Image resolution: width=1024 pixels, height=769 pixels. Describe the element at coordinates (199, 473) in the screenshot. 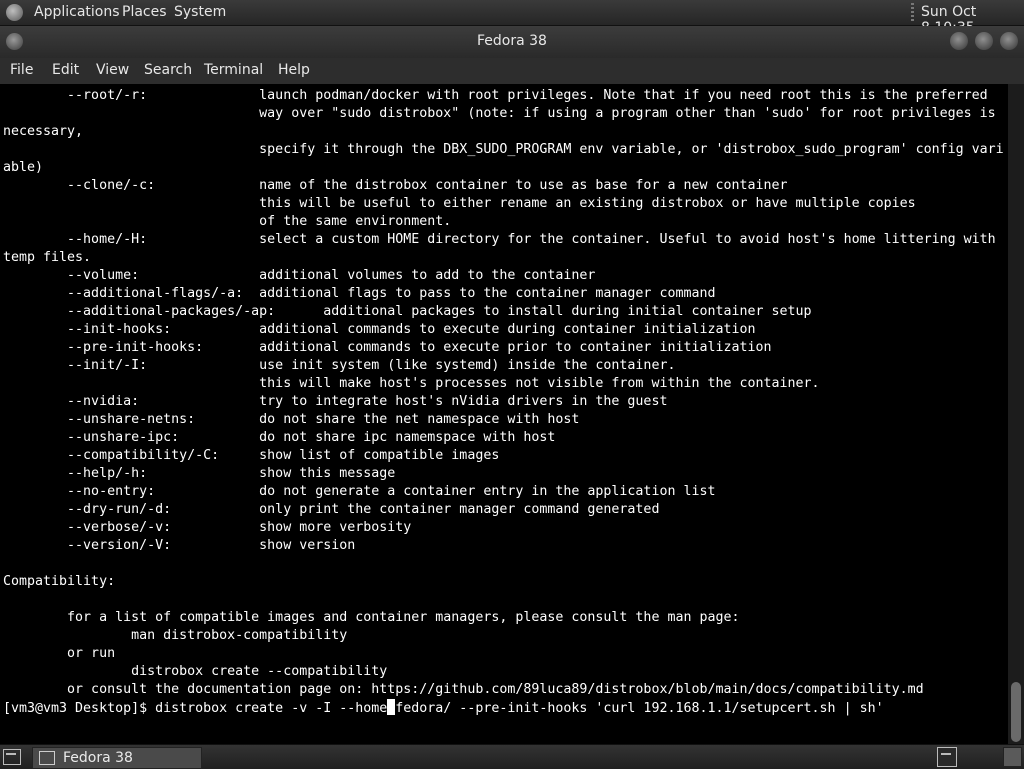

I see `terminal-line: --help/-h: show this message` at that location.